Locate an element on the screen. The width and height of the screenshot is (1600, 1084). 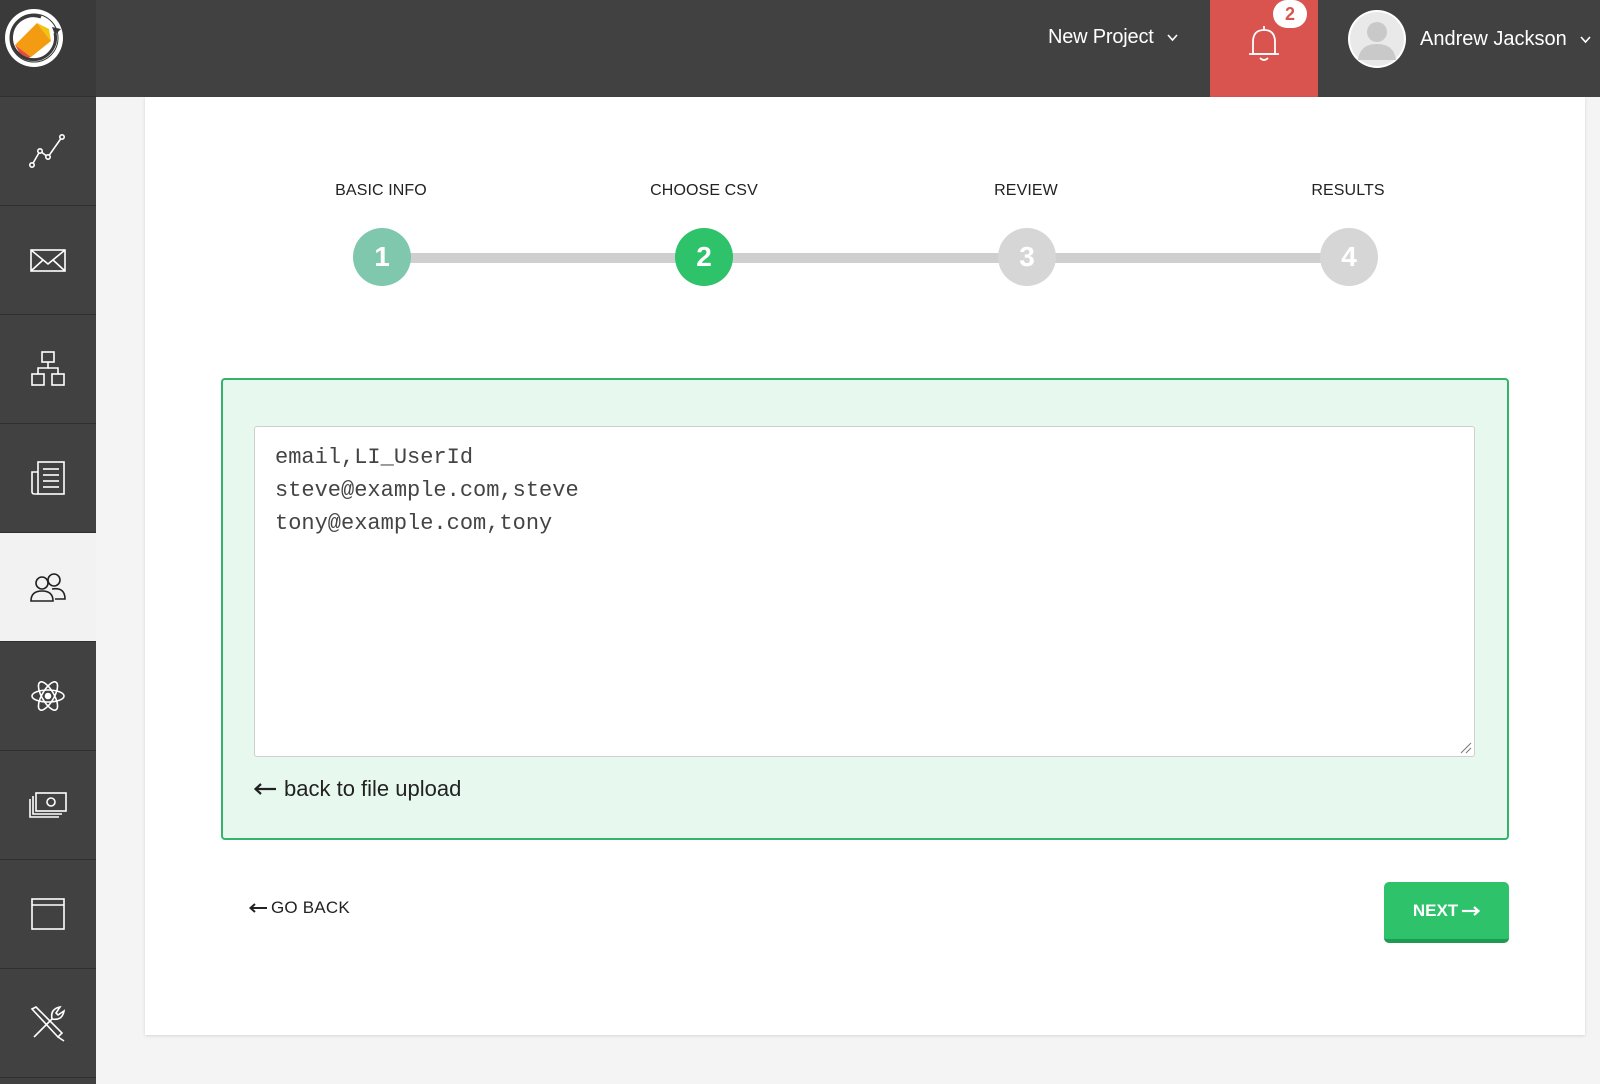
analytics-chart-icon is located at coordinates (46, 150).